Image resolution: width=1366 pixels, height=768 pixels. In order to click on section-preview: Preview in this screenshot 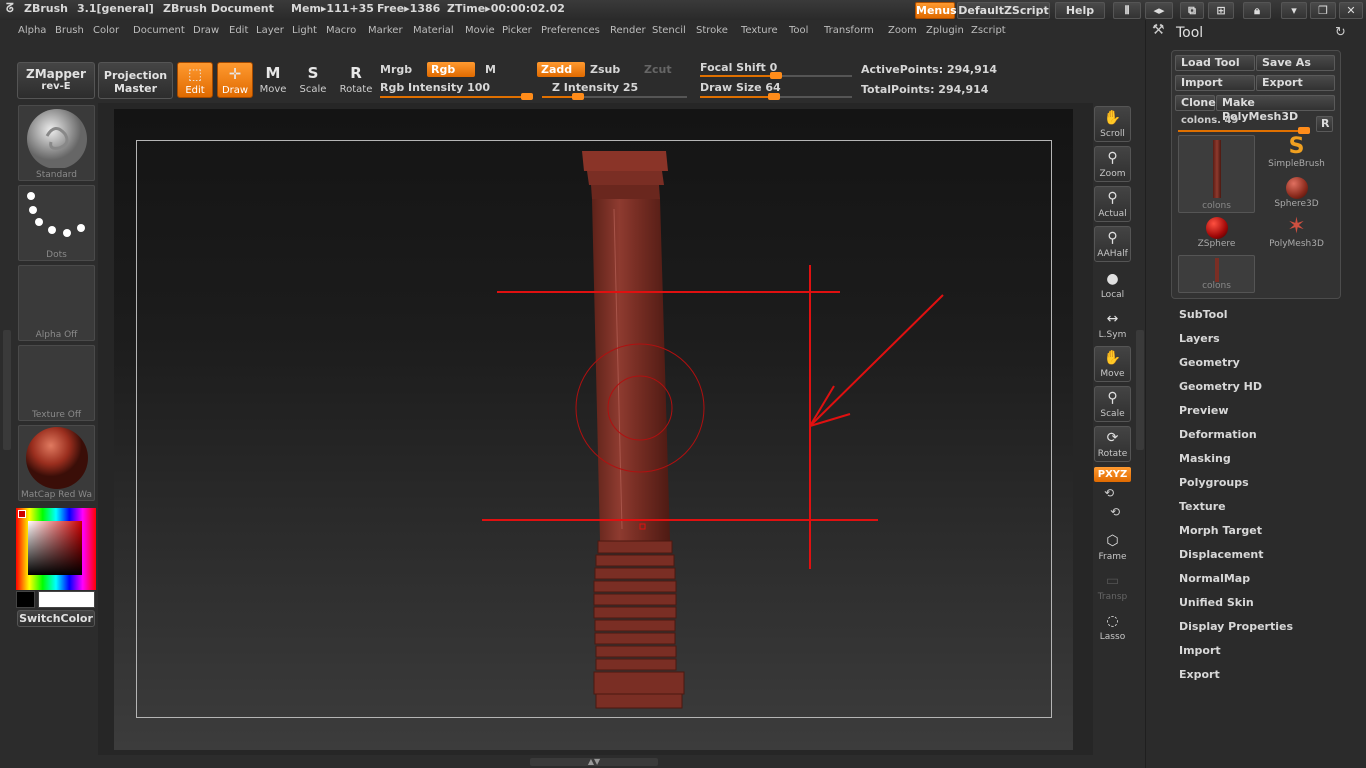, I will do `click(1204, 410)`.